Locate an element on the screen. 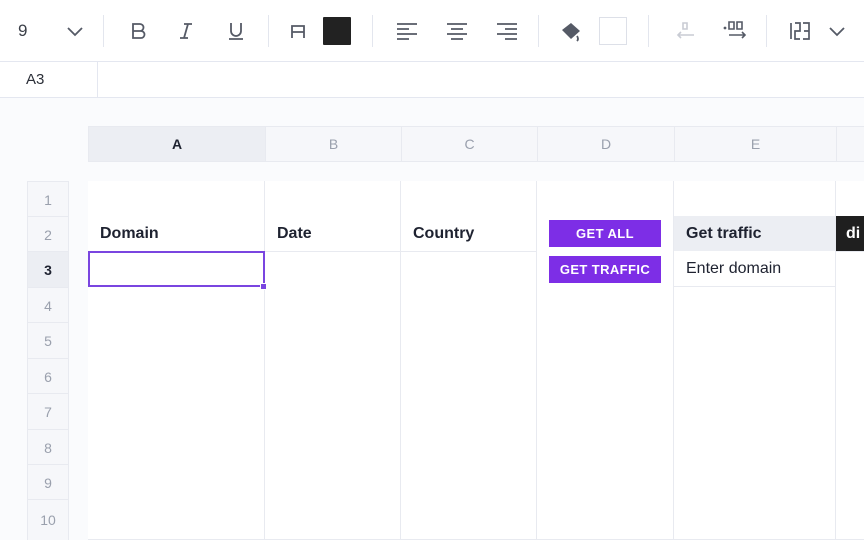 The image size is (864, 540). cell-c4 is located at coordinates (469, 305).